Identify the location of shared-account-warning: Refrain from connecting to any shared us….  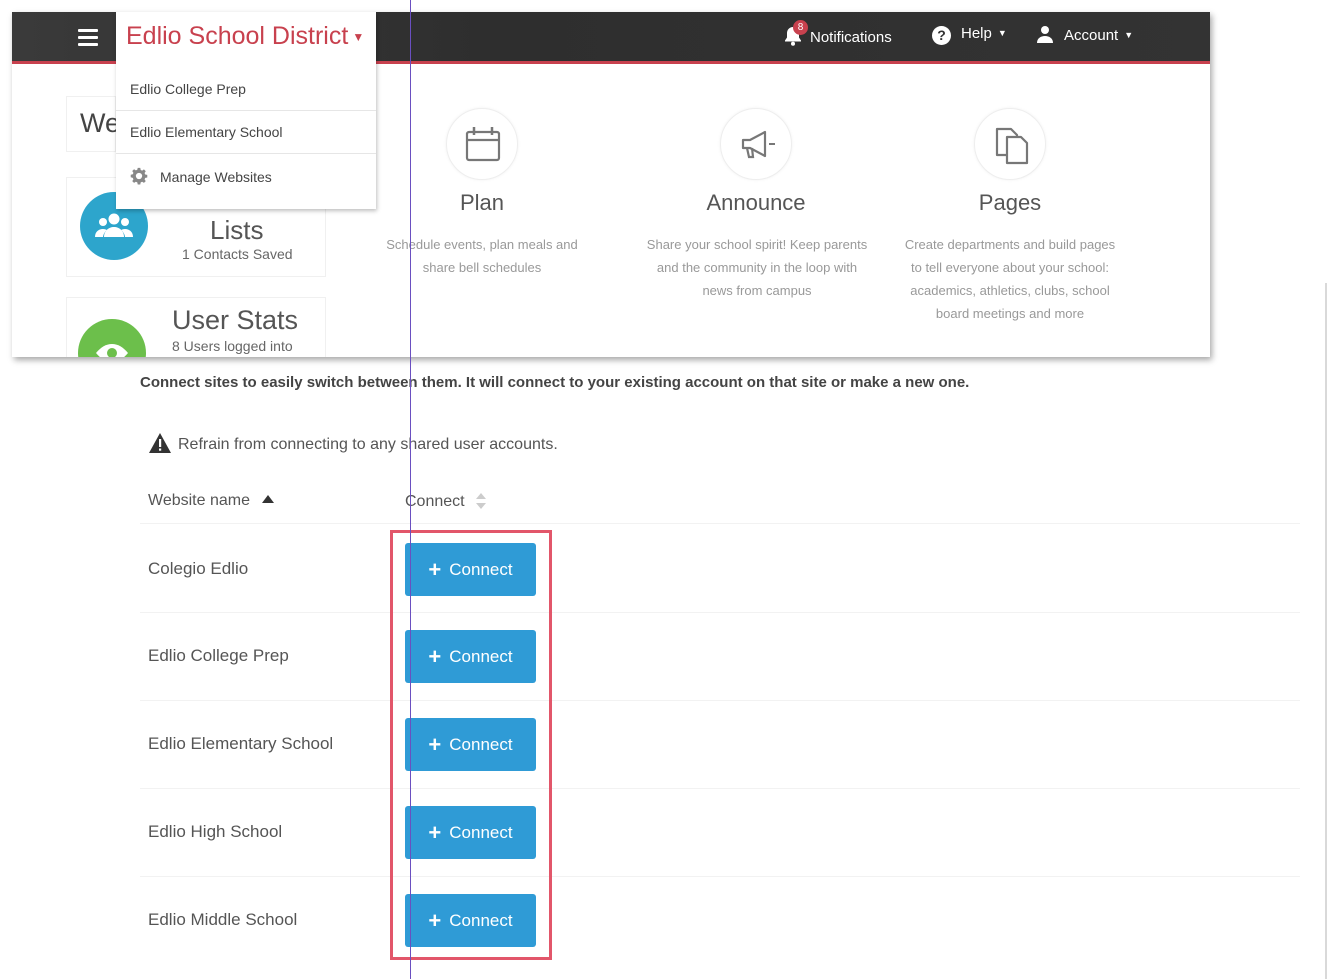
(353, 443).